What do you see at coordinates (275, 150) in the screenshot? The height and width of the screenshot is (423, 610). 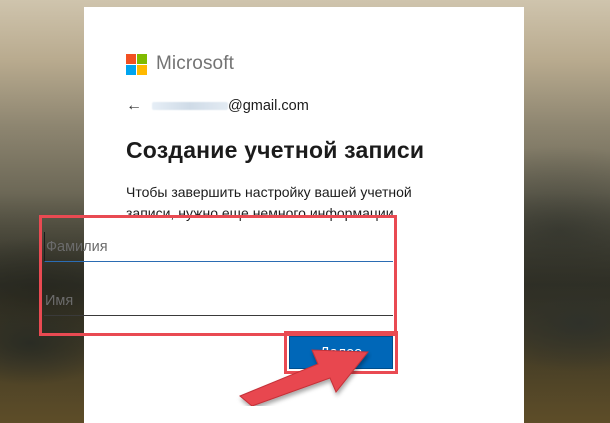 I see `page-title: Создание учетной записи` at bounding box center [275, 150].